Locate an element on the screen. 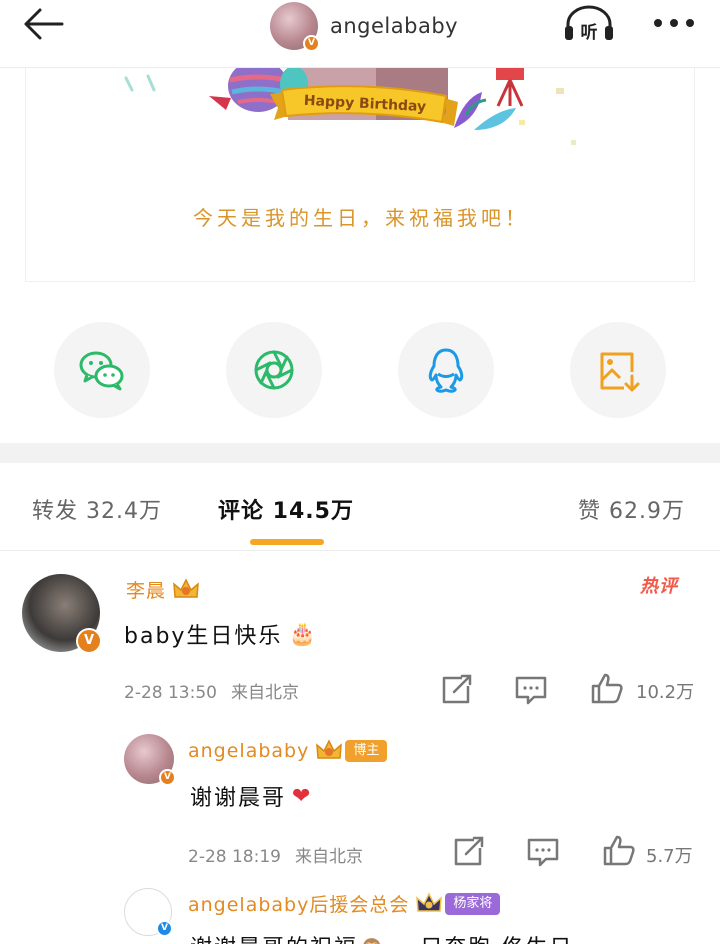 The height and width of the screenshot is (944, 720). commenter-name: 李晨 is located at coordinates (146, 589).